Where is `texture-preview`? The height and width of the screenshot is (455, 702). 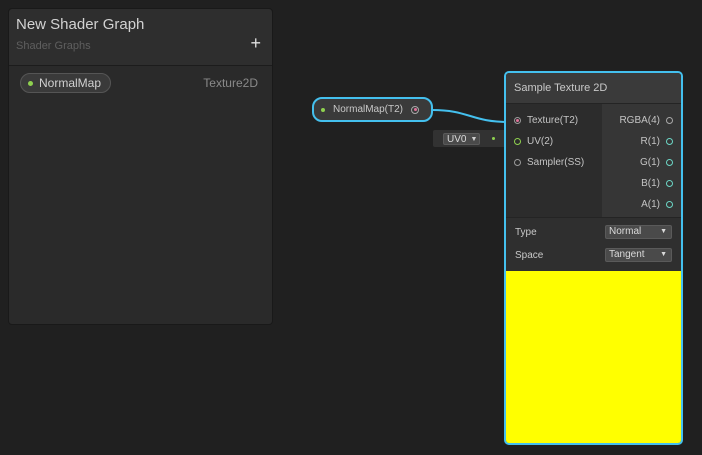
texture-preview is located at coordinates (593, 357).